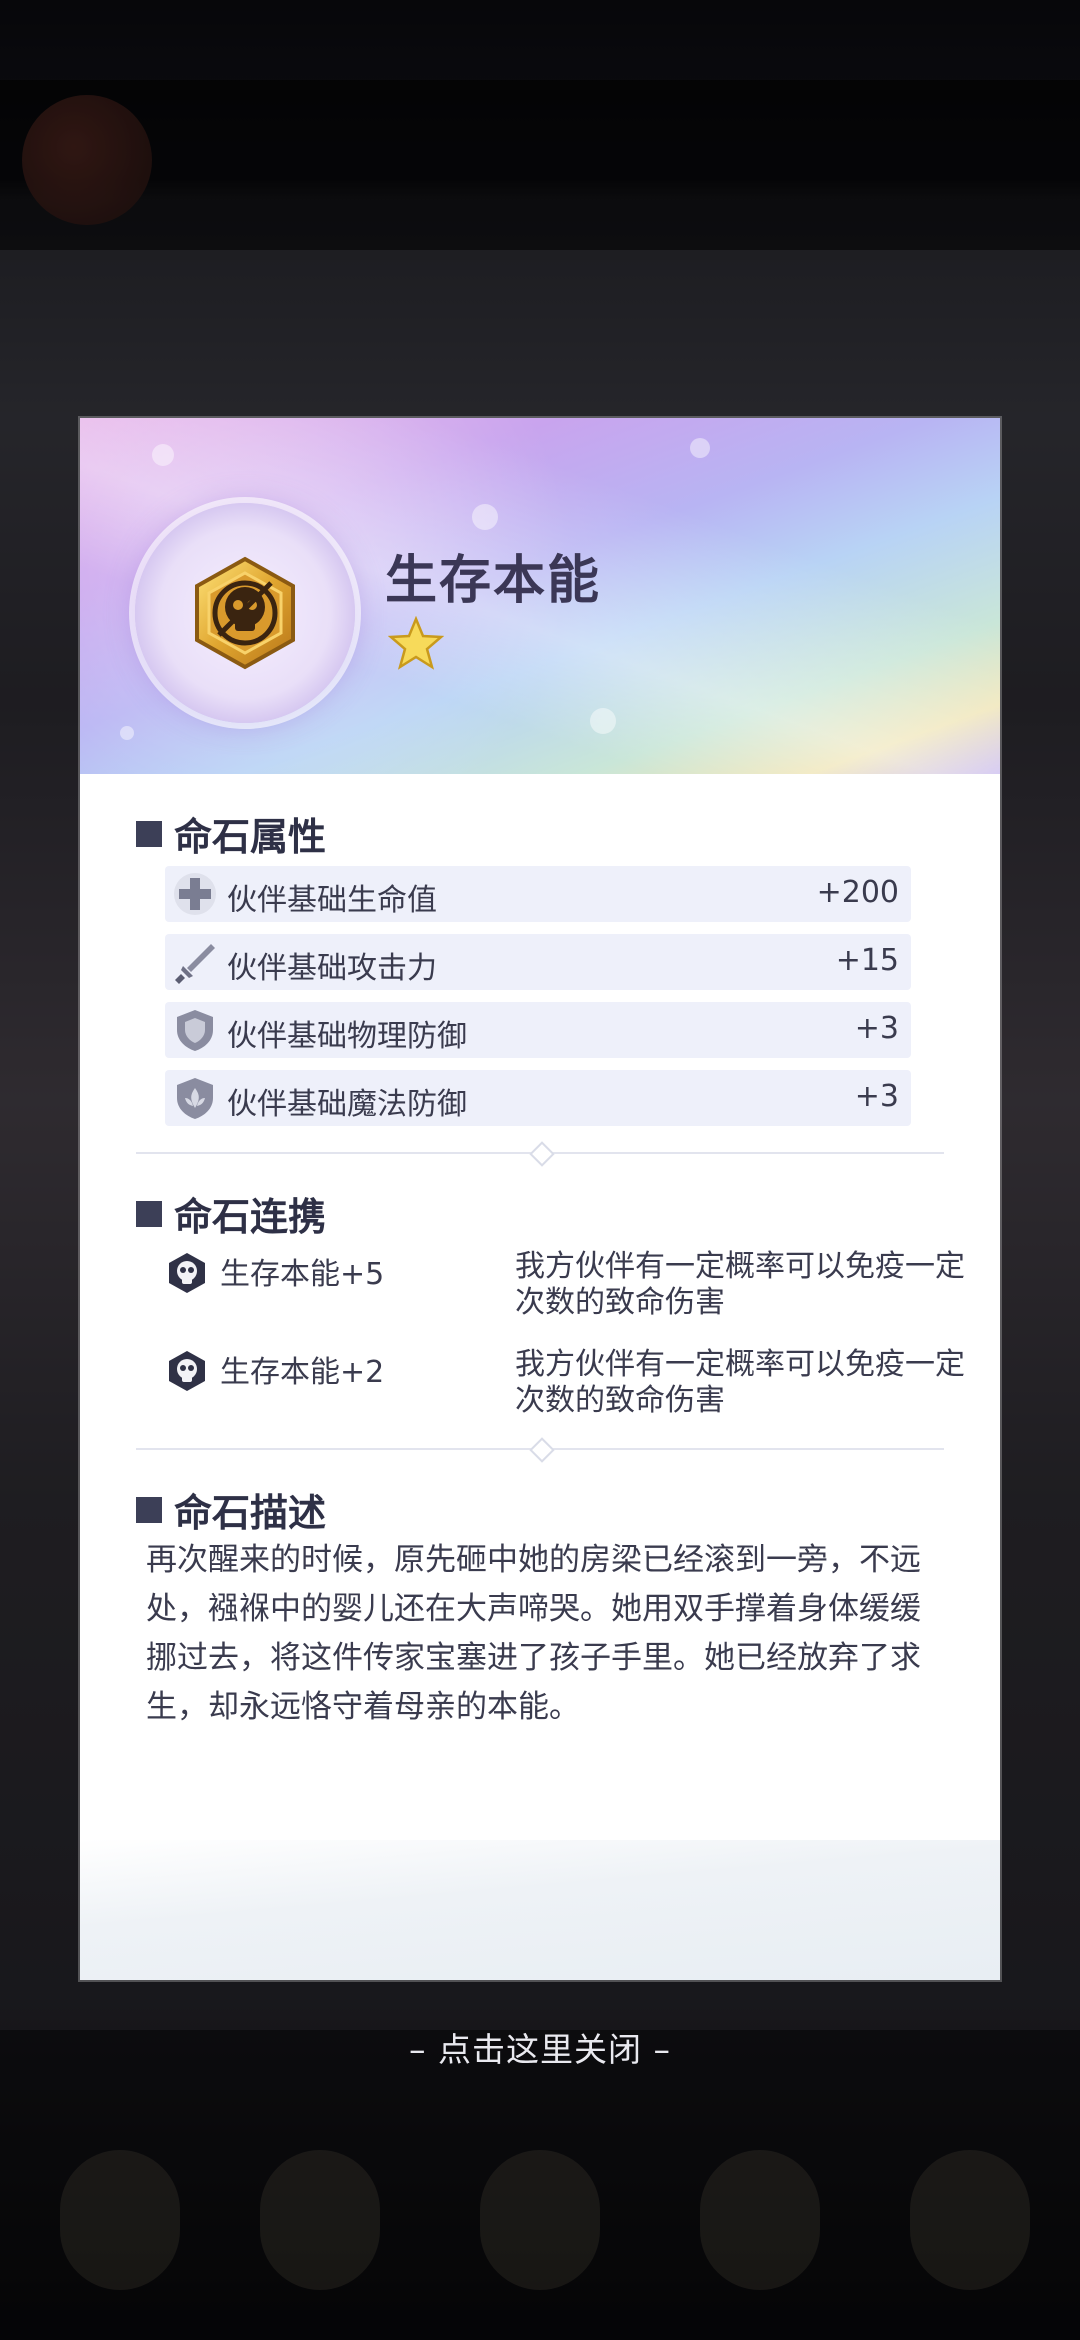 The width and height of the screenshot is (1080, 2340). I want to click on synergy-row: 生存本能+5 我方伙伴有一定概率可以免疫一定次数的致命伤害, so click(565, 1289).